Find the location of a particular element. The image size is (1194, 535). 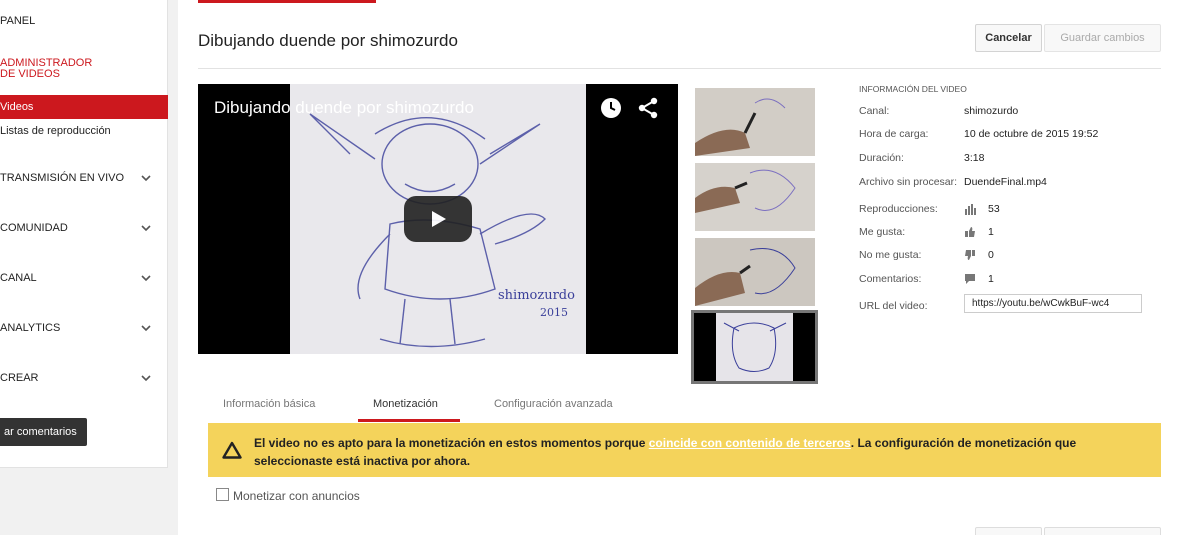

divider is located at coordinates (679, 68).